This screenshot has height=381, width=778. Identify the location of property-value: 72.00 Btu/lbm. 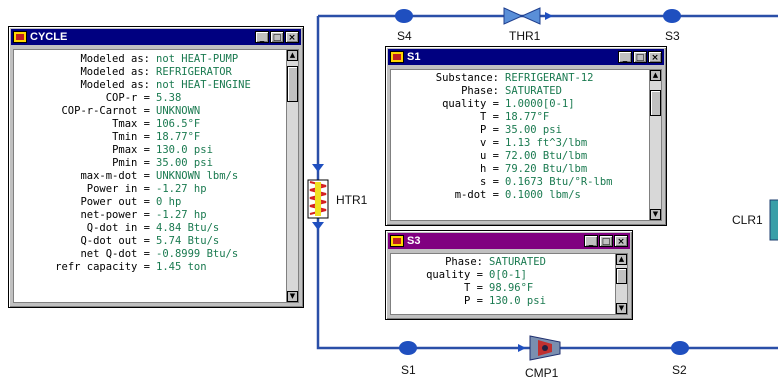
(543, 156).